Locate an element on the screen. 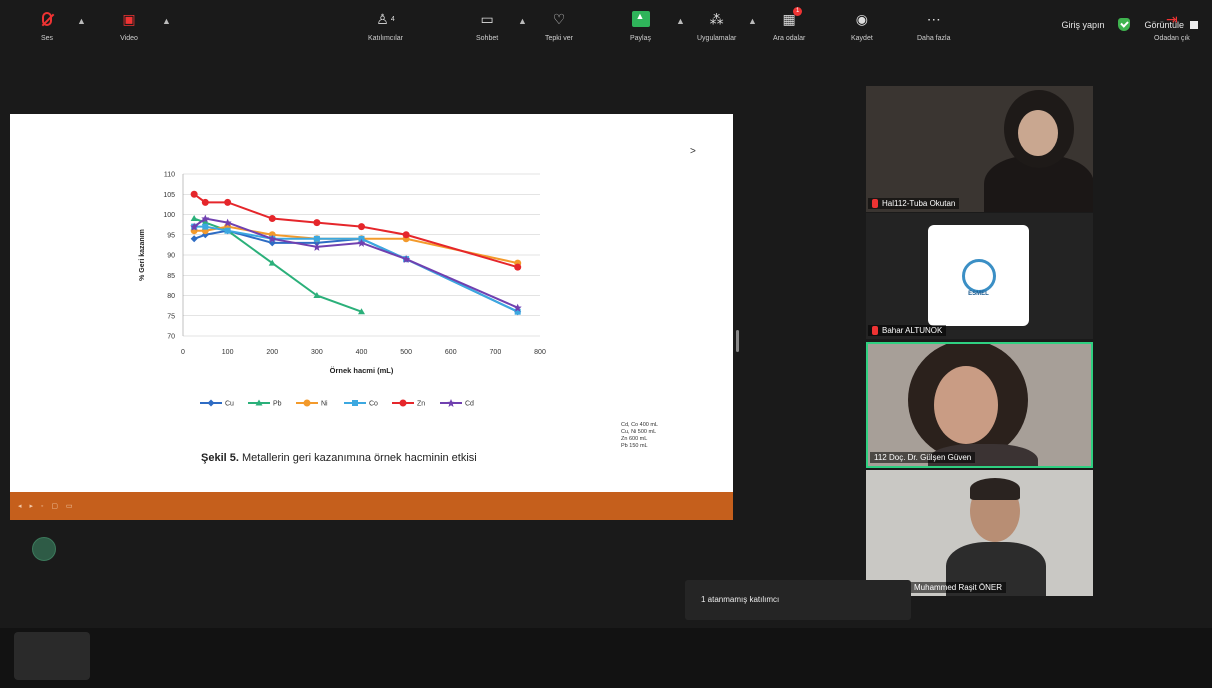  share-label: Paylaş is located at coordinates (641, 38).